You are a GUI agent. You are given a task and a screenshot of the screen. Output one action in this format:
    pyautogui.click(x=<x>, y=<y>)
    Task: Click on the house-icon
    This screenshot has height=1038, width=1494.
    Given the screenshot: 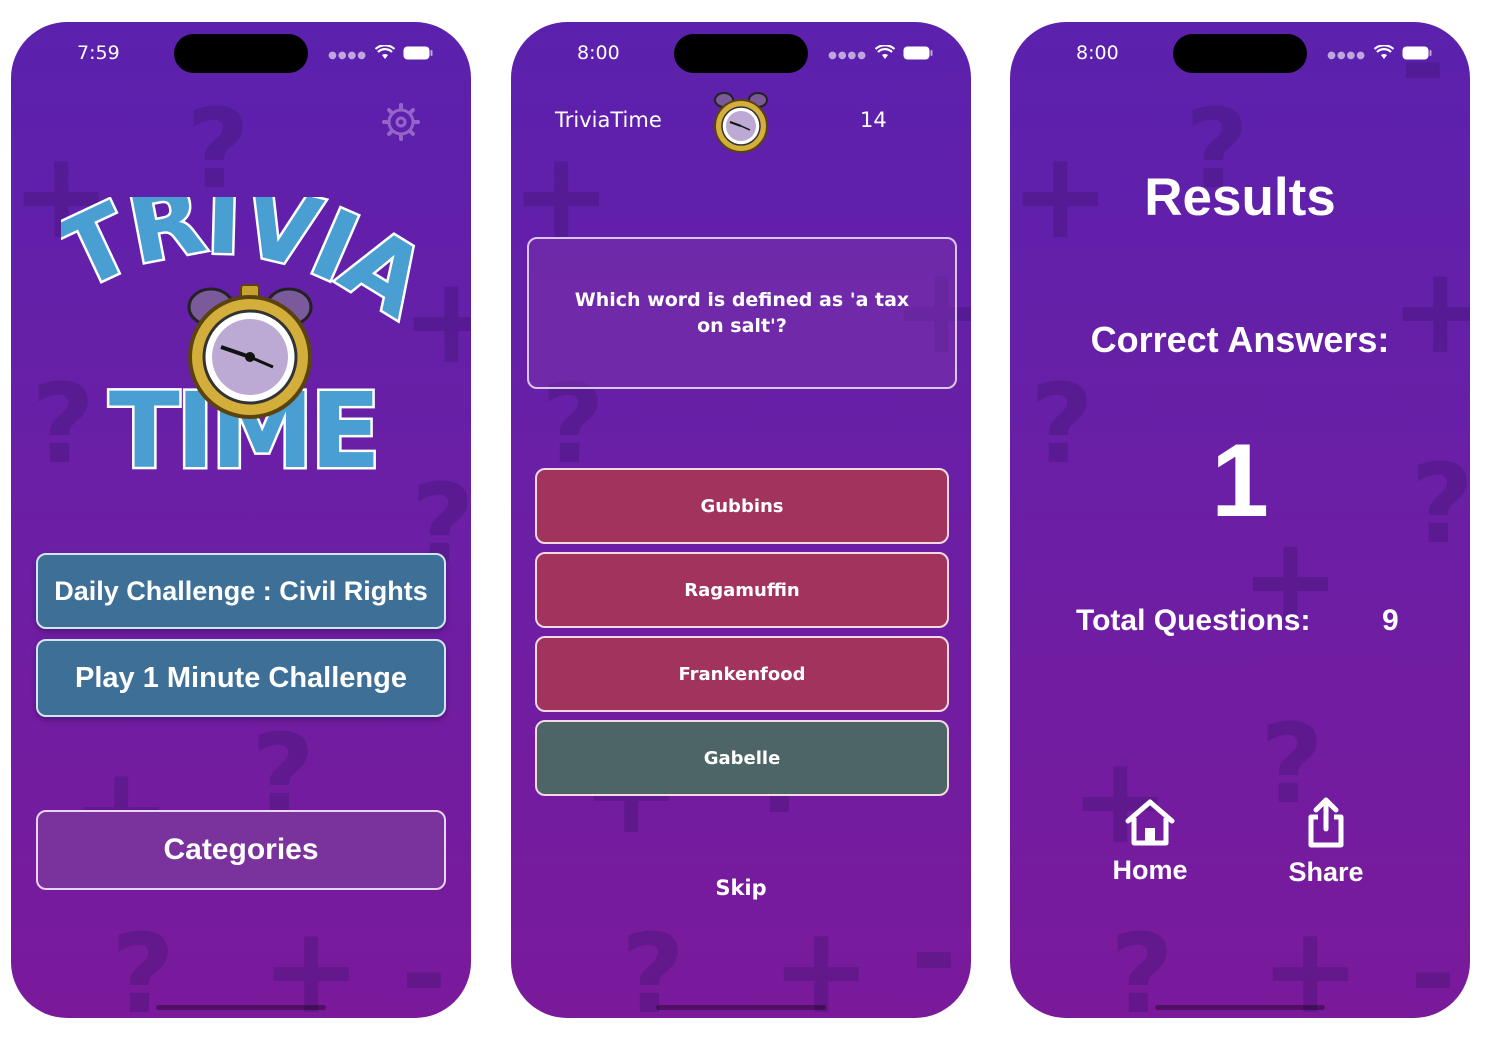 What is the action you would take?
    pyautogui.click(x=1150, y=822)
    